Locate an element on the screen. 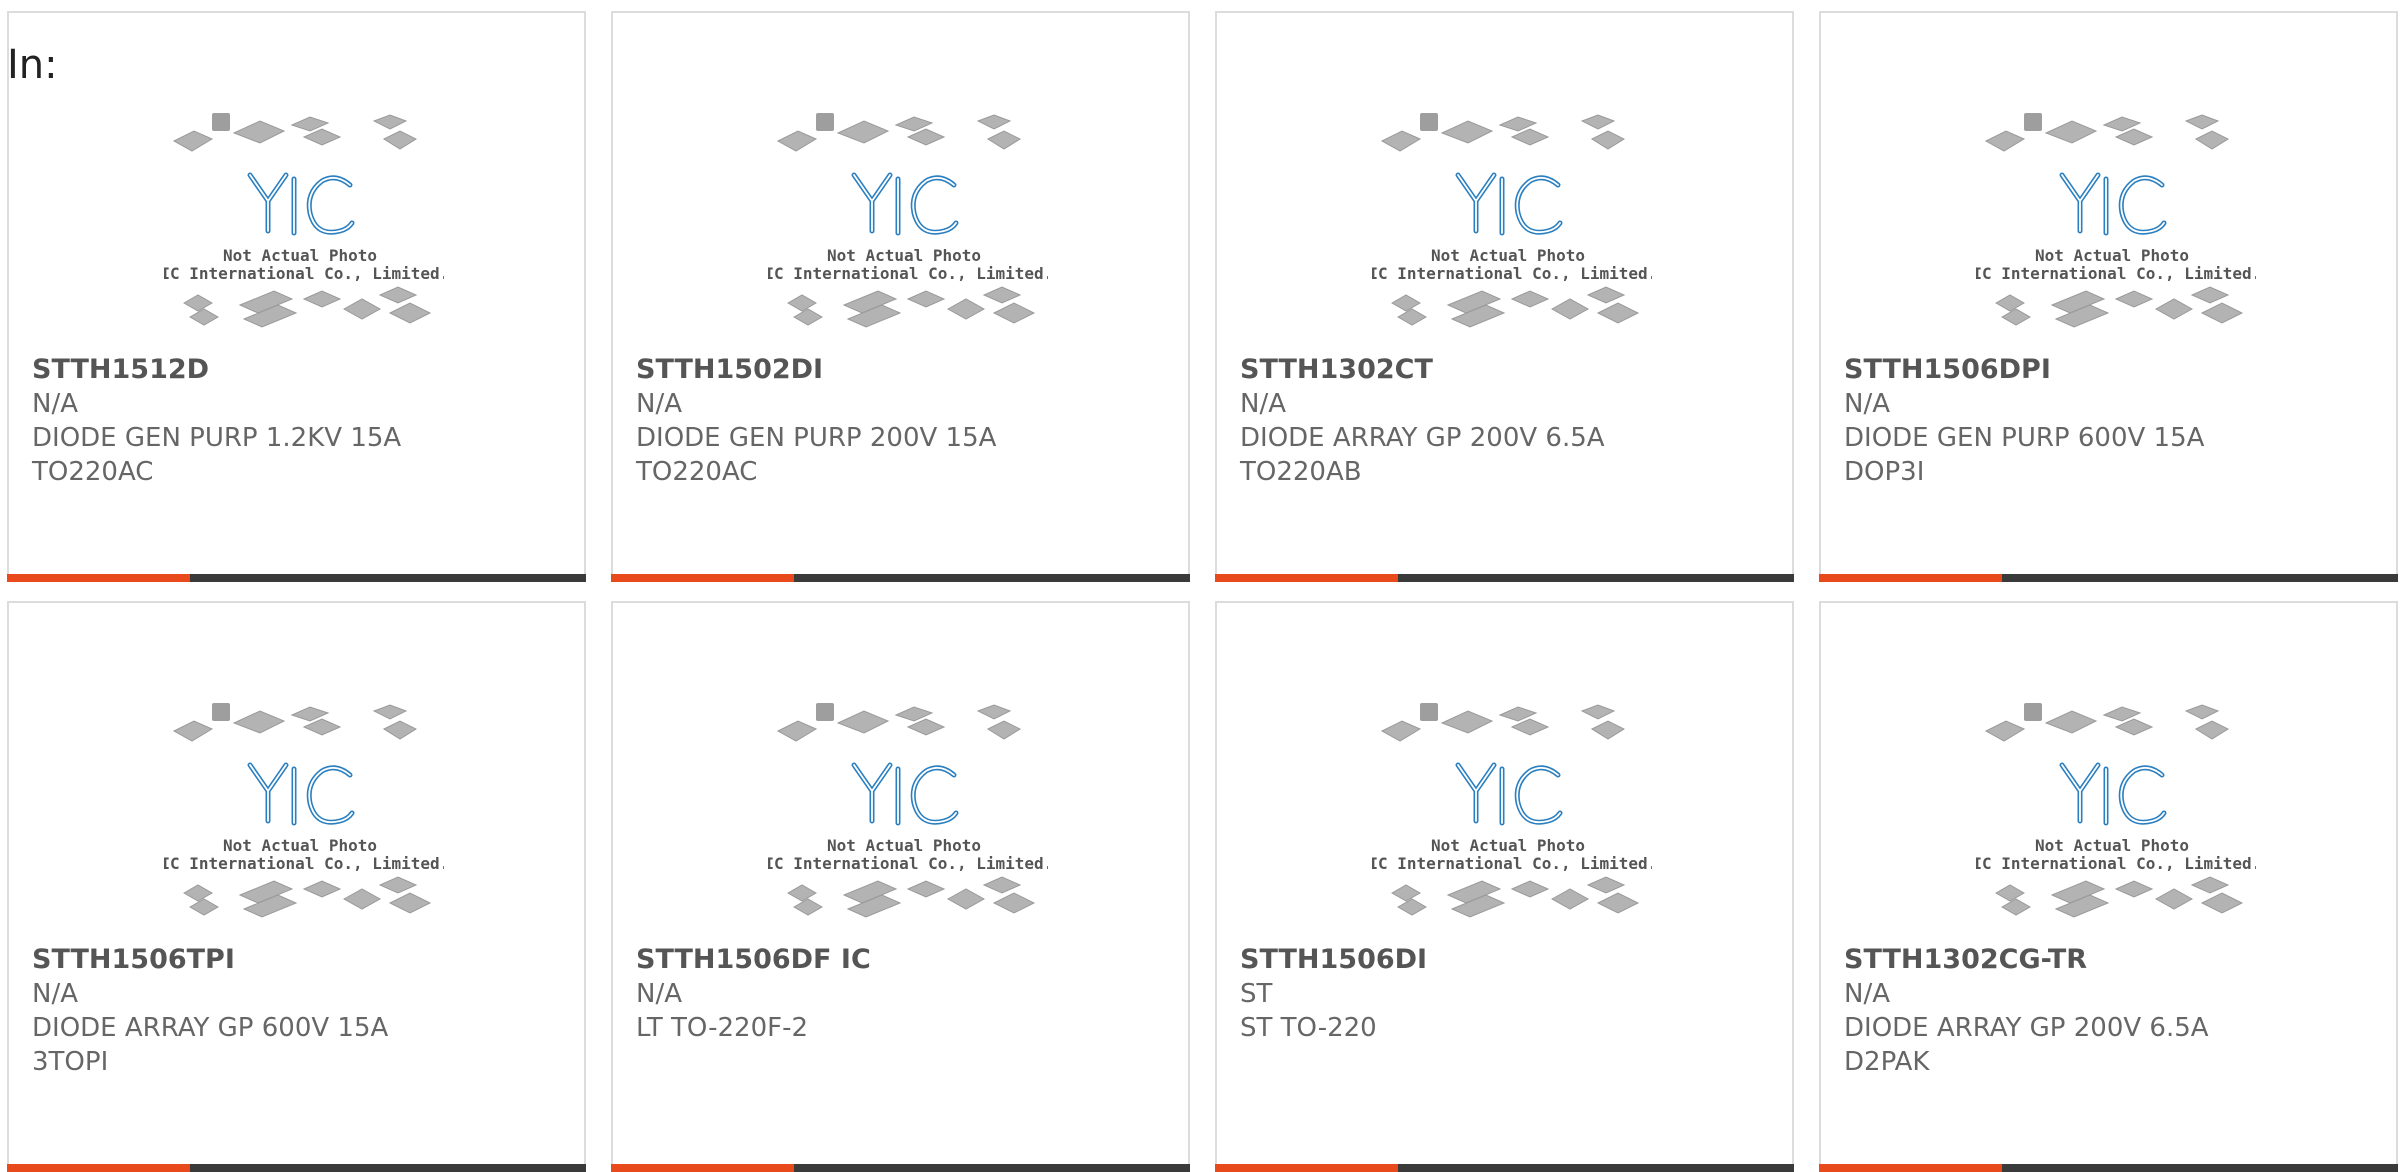 The height and width of the screenshot is (1172, 2400). product-package: 3TOPI is located at coordinates (70, 1062).